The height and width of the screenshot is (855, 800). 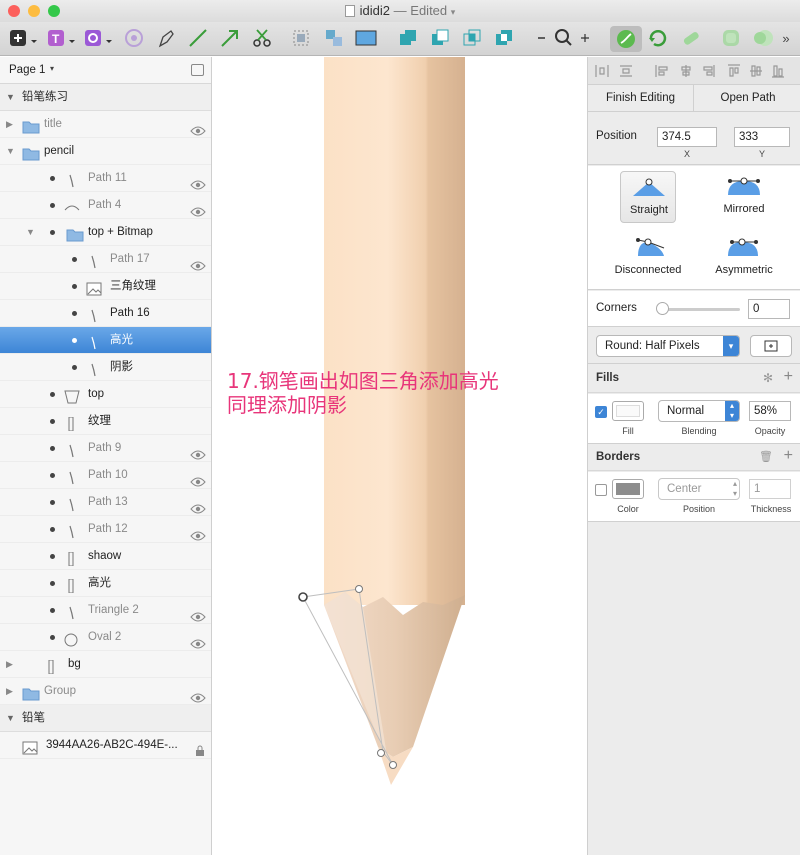 I want to click on layer-row: Path 17, so click(x=105, y=259).